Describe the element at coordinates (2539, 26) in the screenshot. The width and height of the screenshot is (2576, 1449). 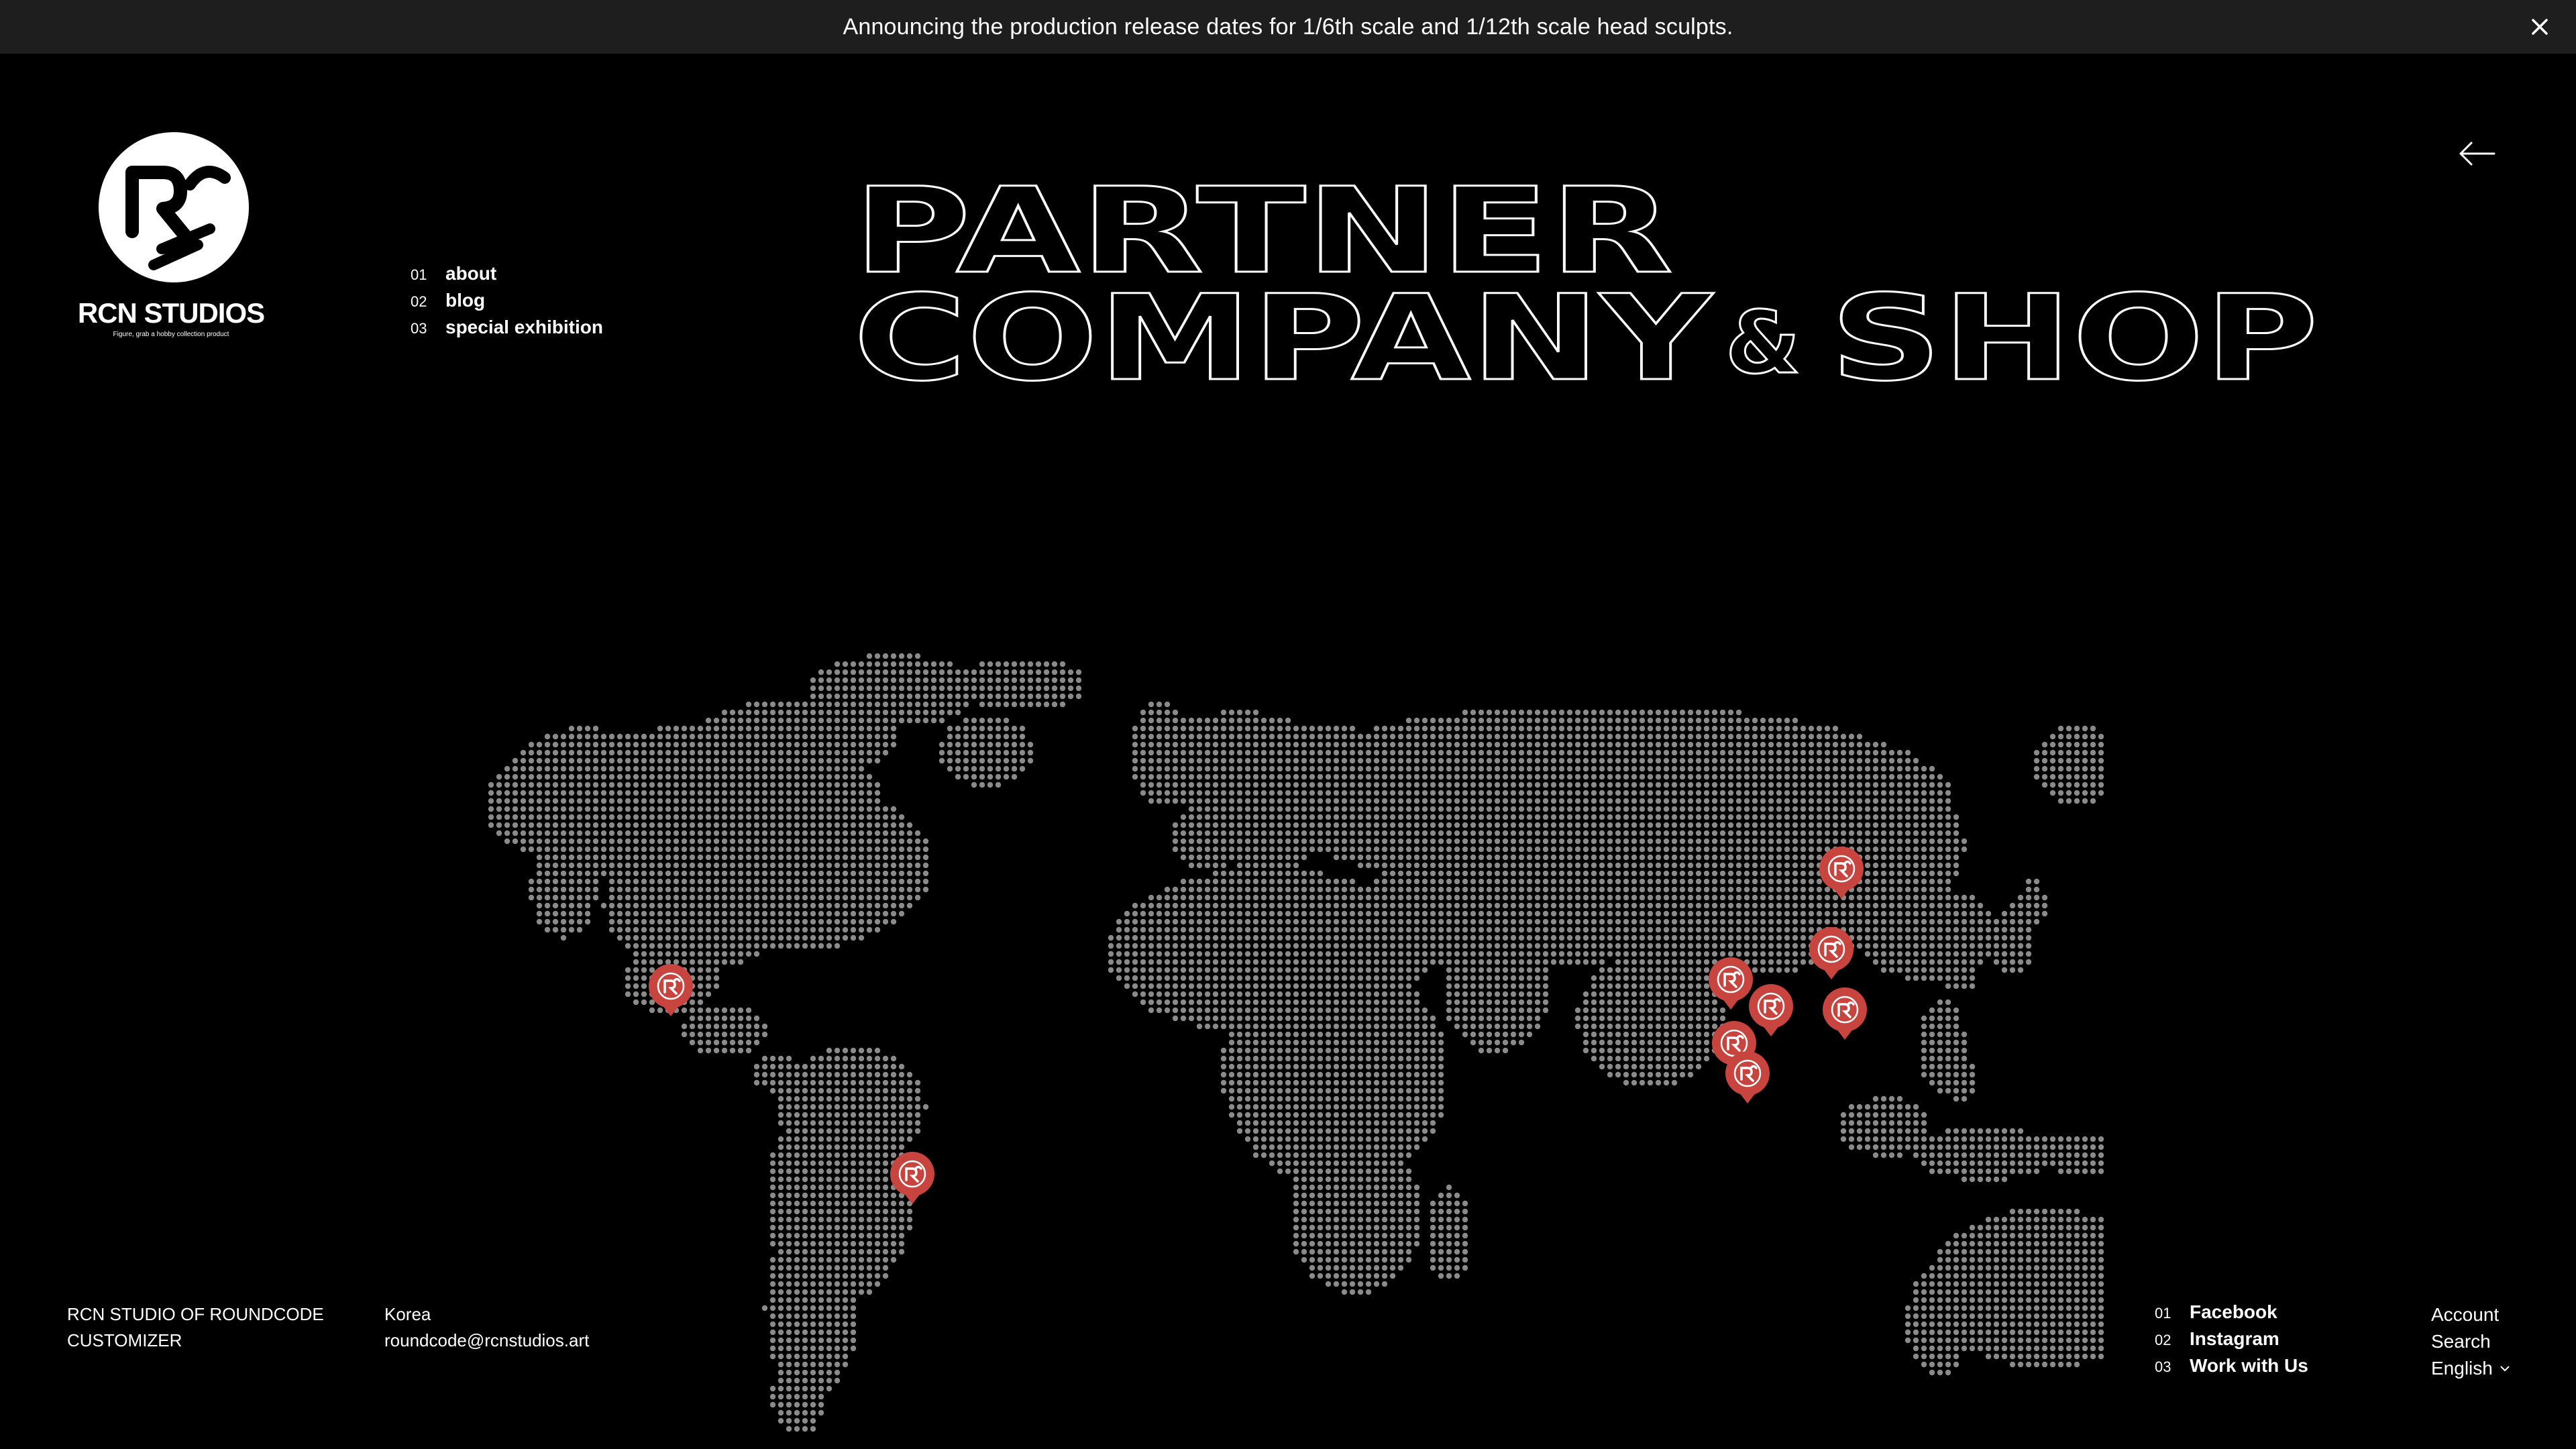
I see `close-announcement-button` at that location.